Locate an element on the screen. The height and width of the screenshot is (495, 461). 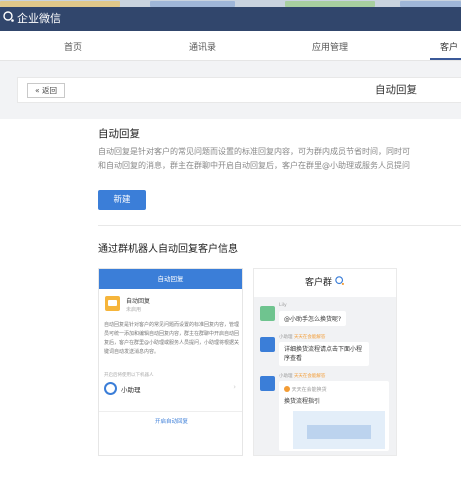
app-header: 企业微信 is located at coordinates (230, 19).